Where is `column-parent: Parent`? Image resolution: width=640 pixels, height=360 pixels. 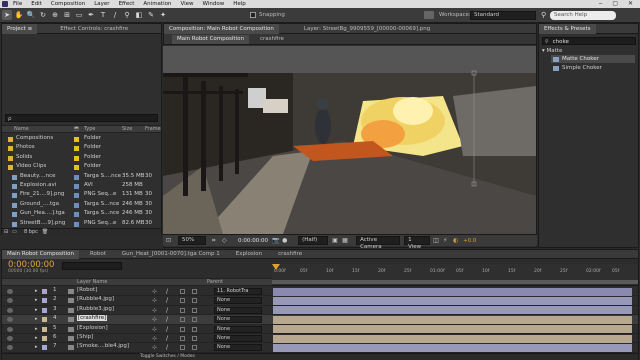
column-parent: Parent is located at coordinates (215, 282).